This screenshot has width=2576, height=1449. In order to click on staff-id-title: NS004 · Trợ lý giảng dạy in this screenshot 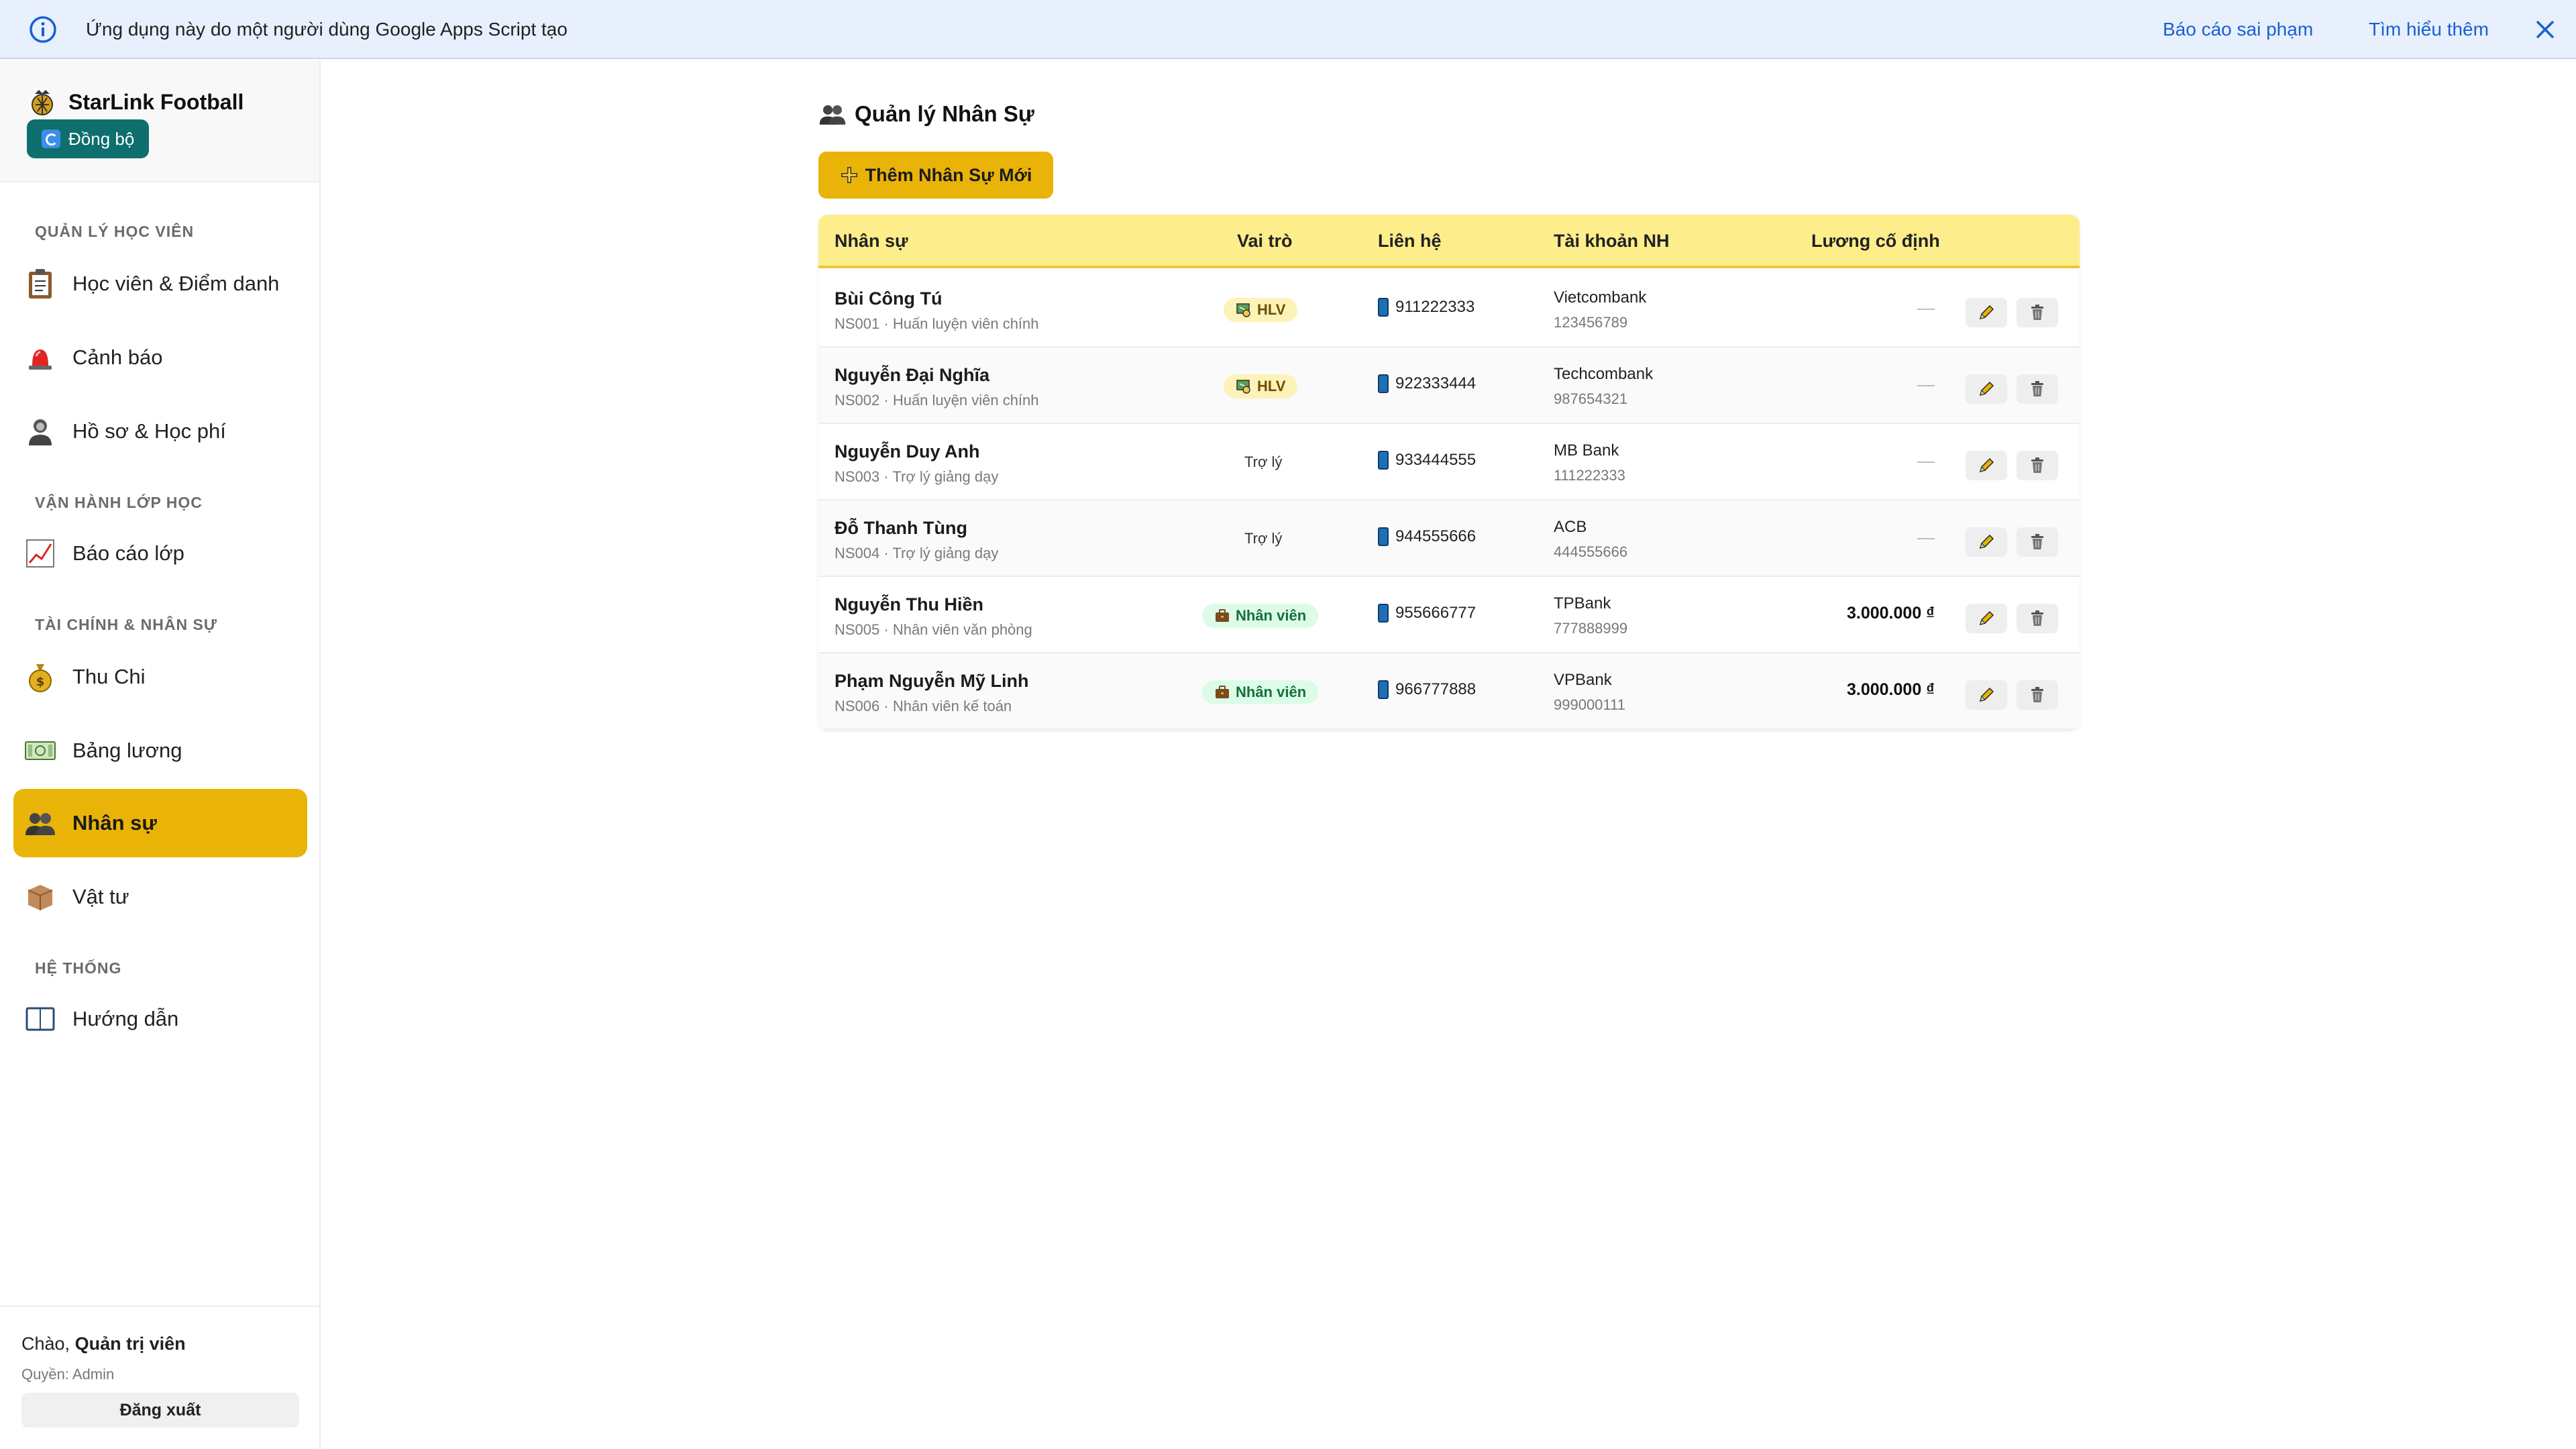, I will do `click(917, 553)`.